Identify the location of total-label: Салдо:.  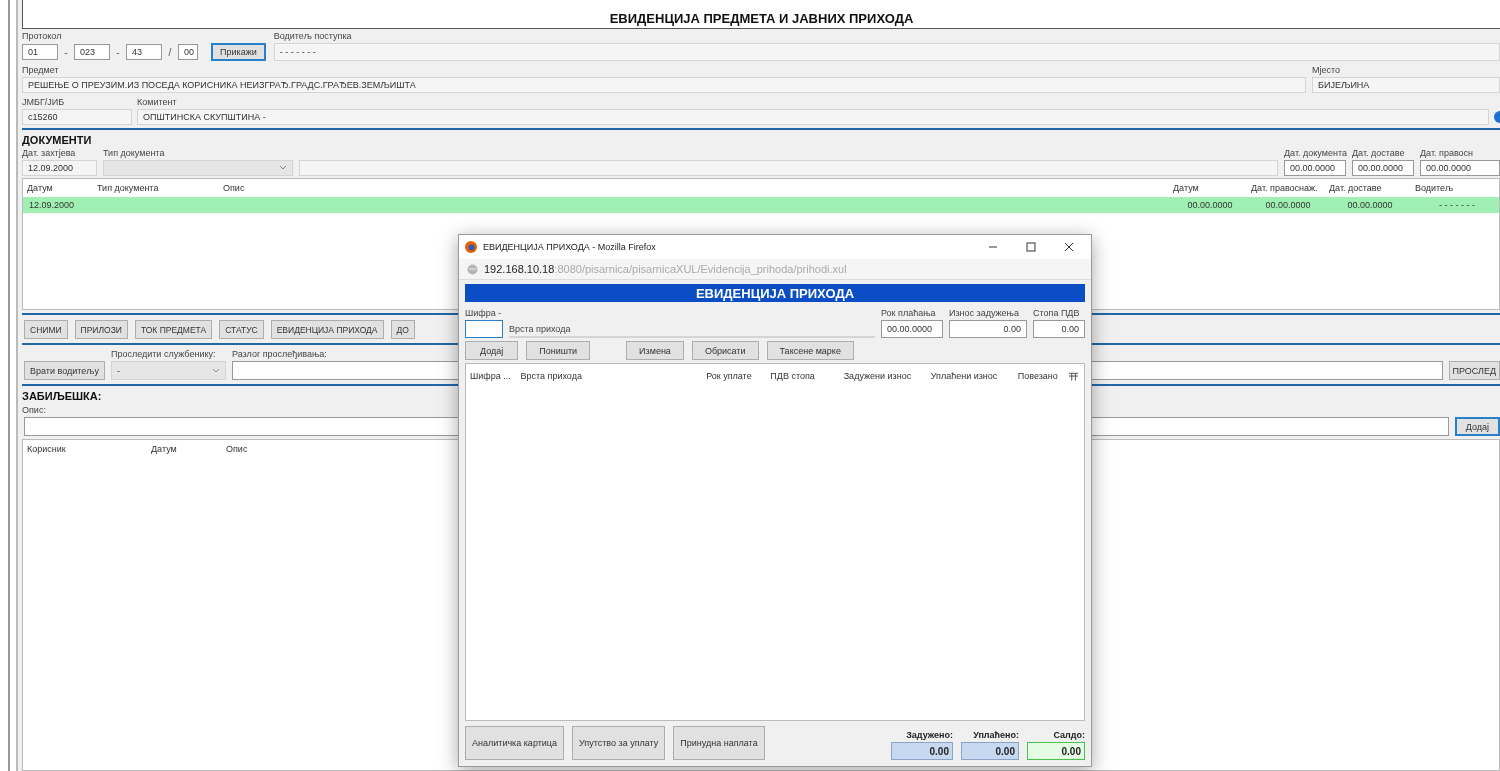
(1068, 735).